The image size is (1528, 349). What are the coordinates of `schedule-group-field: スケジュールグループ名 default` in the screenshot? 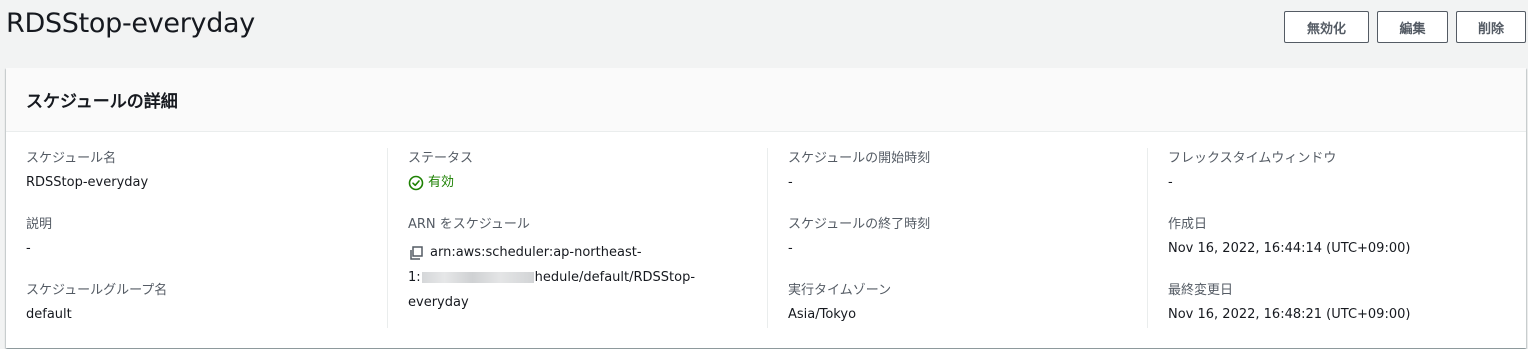 It's located at (96, 303).